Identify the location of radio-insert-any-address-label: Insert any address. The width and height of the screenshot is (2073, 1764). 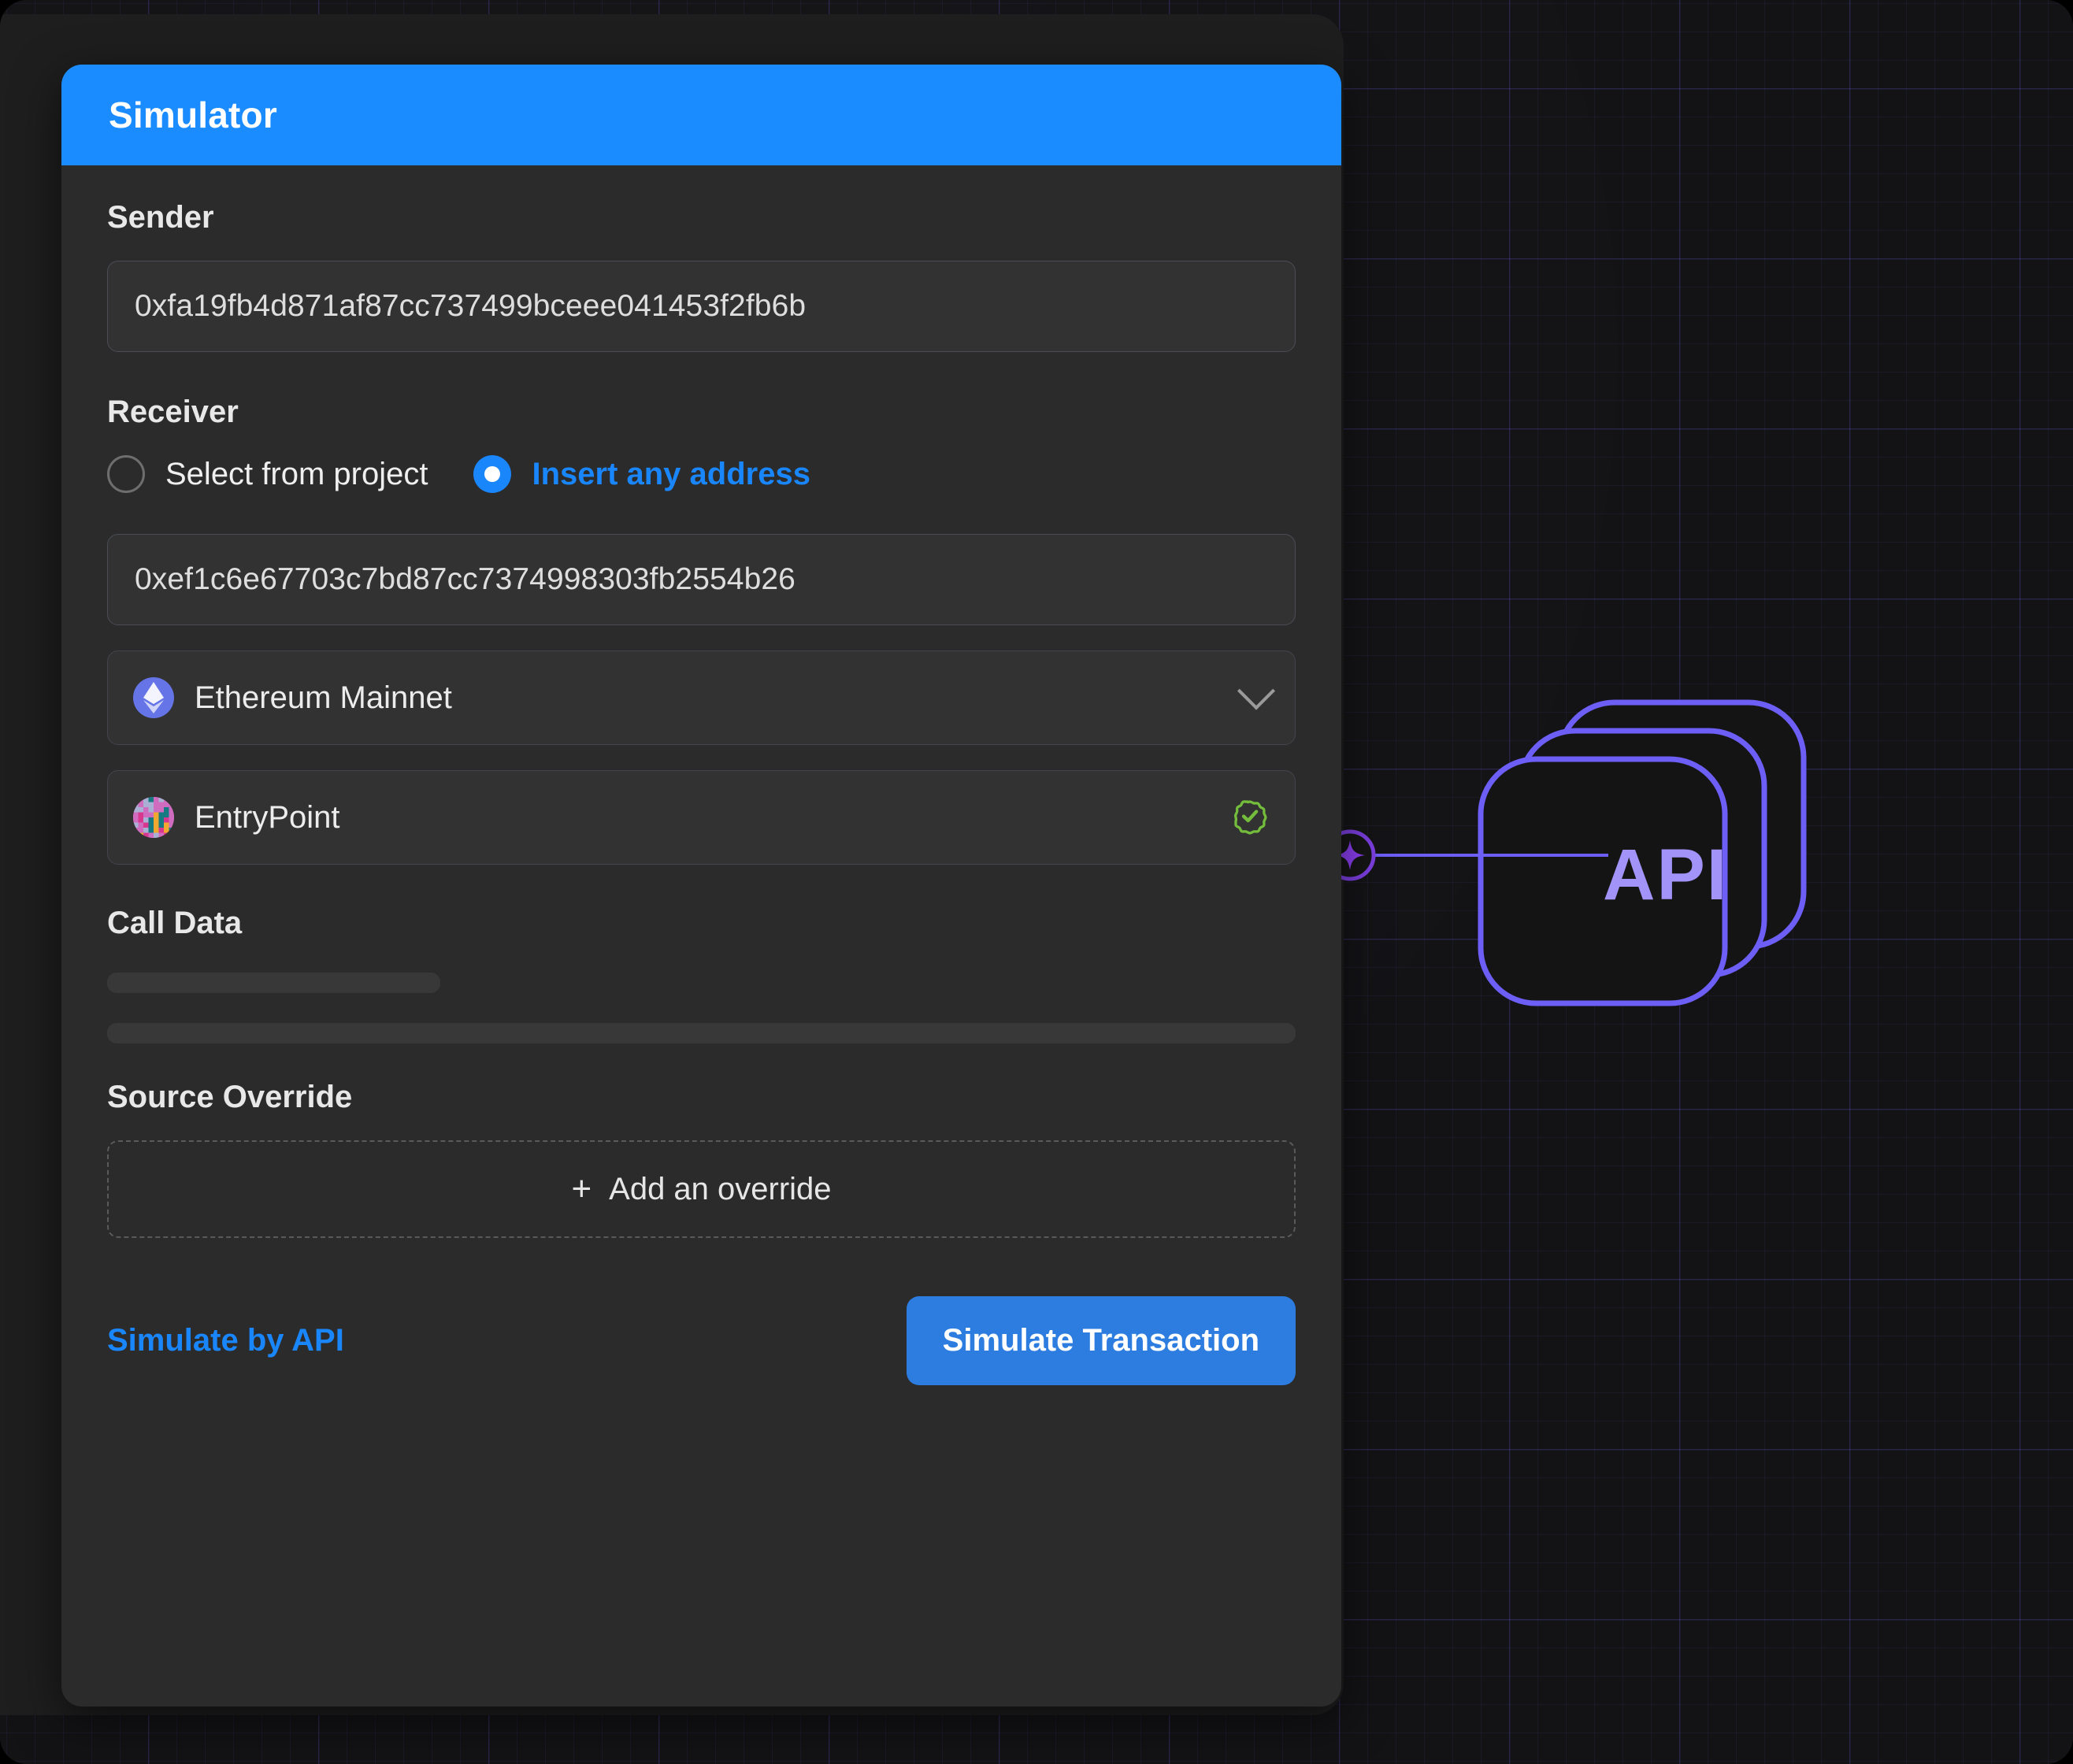
(671, 473).